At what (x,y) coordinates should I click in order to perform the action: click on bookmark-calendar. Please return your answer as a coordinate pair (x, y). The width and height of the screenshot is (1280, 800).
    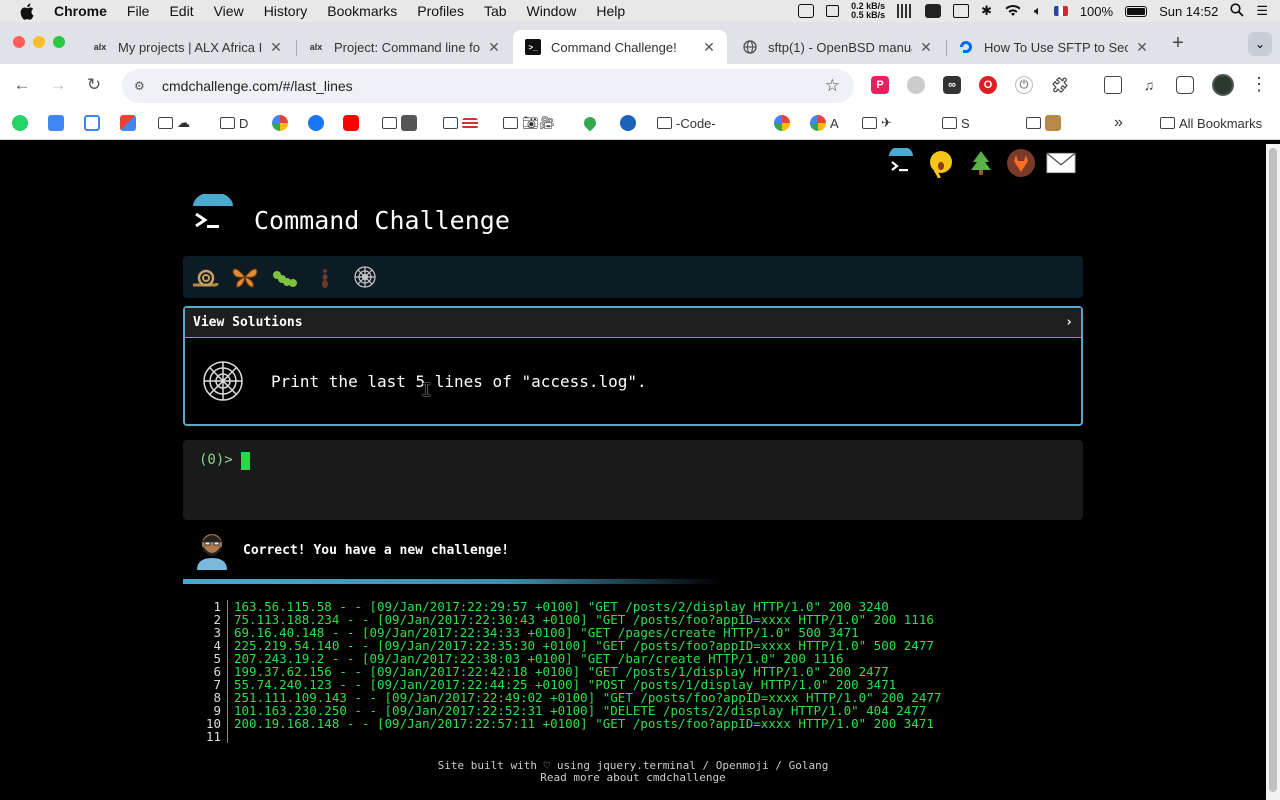
    Looking at the image, I should click on (92, 123).